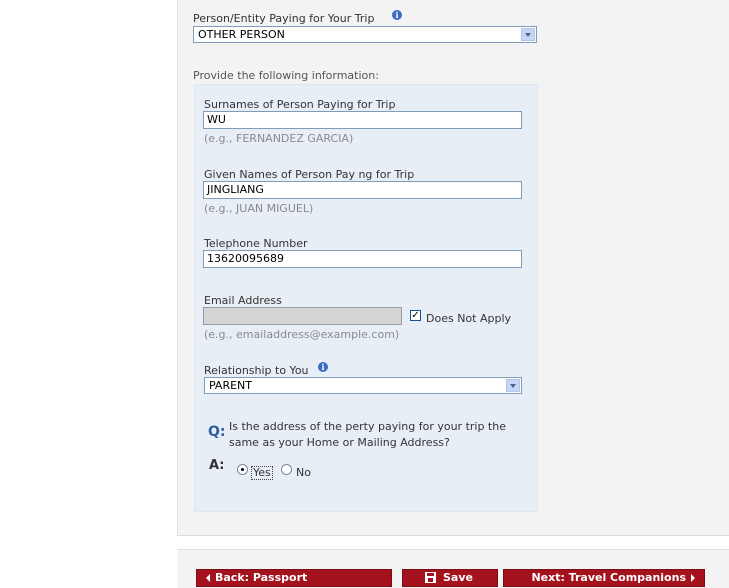  What do you see at coordinates (217, 465) in the screenshot?
I see `answer-marker: A:` at bounding box center [217, 465].